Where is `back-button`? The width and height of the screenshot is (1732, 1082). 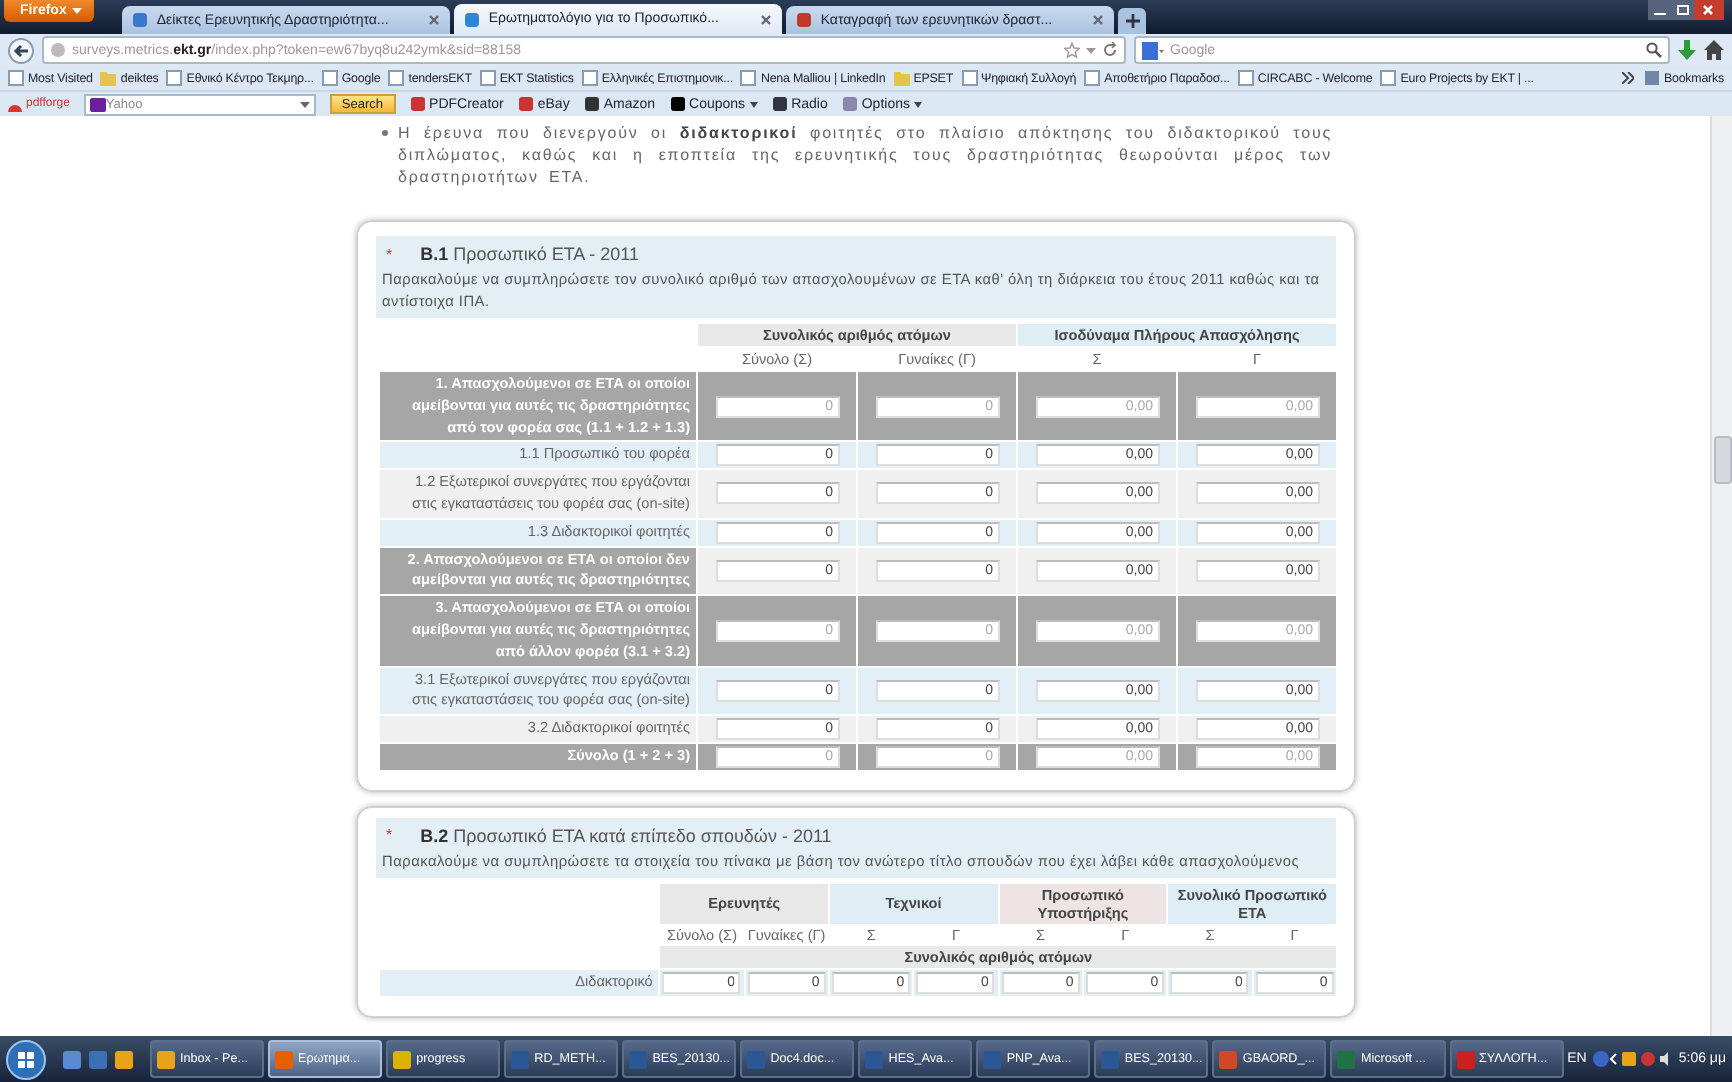 back-button is located at coordinates (21, 50).